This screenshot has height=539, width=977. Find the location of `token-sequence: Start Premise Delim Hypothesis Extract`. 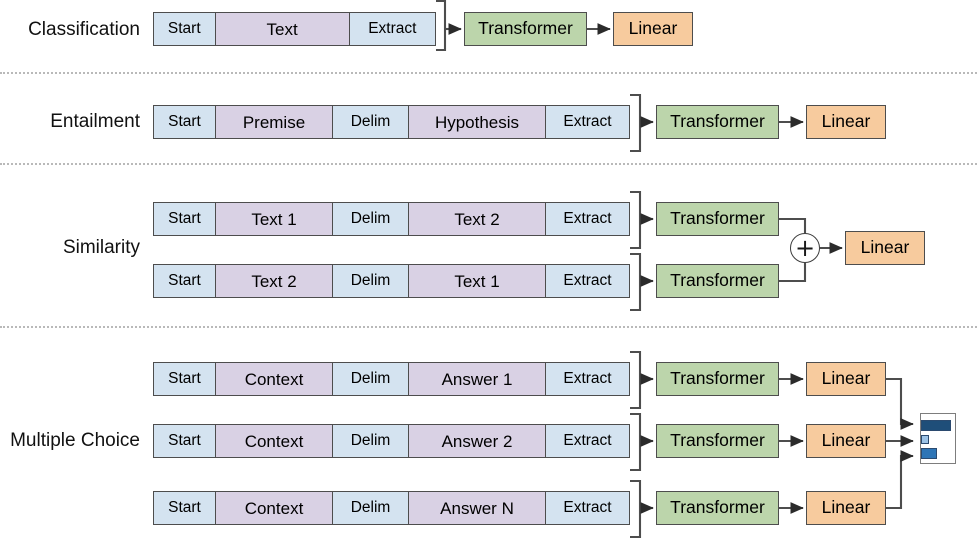

token-sequence: Start Premise Delim Hypothesis Extract is located at coordinates (391, 122).